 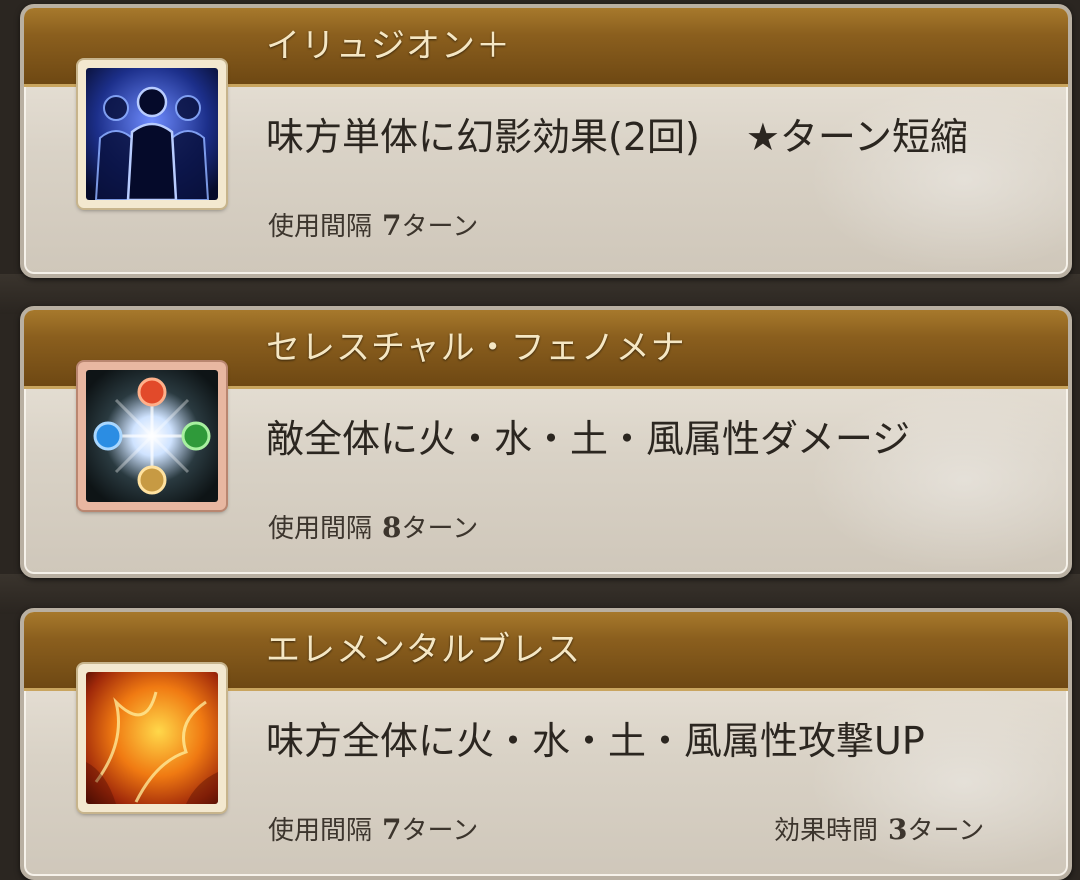 I want to click on skill-name: セレスチャル・フェノメナ, so click(x=476, y=348).